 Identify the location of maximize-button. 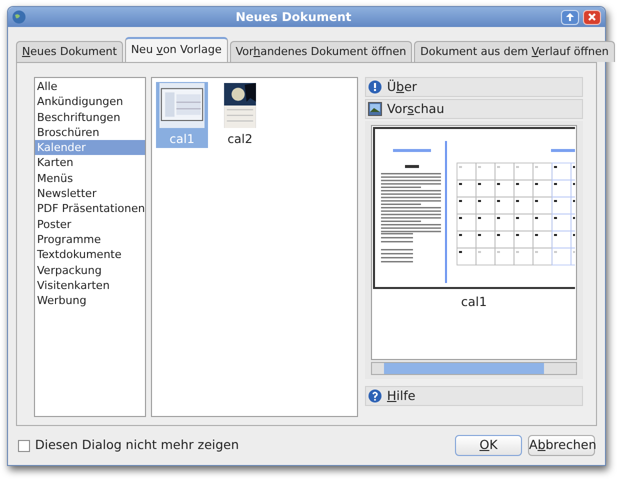
(570, 17).